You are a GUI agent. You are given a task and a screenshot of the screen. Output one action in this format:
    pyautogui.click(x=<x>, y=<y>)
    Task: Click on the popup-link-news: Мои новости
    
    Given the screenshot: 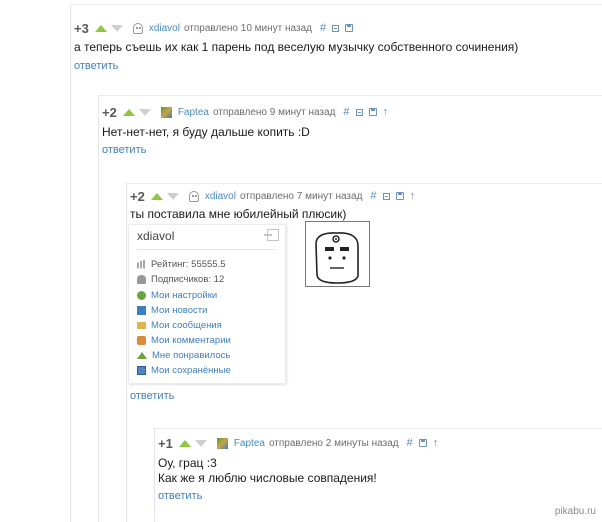 What is the action you would take?
    pyautogui.click(x=172, y=310)
    